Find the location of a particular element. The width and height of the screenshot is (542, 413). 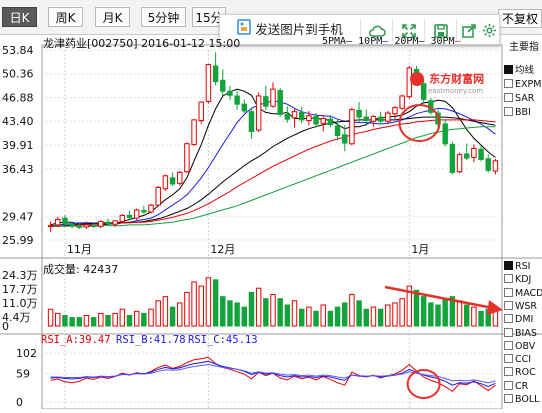

y-tick-label: 46.88 is located at coordinates (18, 97).